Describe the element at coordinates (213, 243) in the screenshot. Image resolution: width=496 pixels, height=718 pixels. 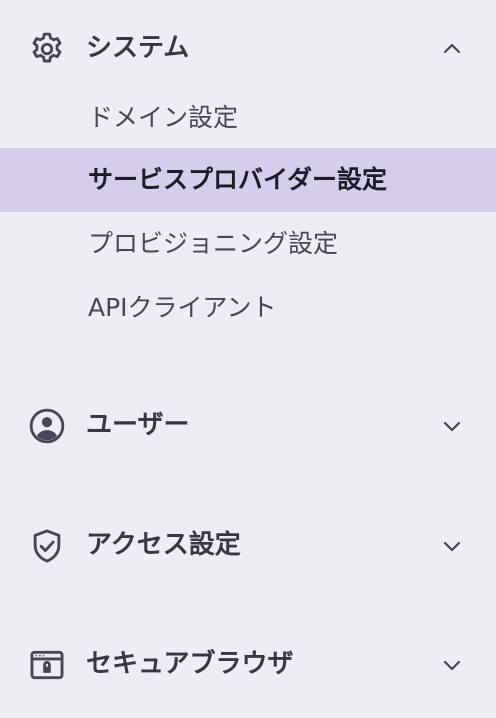
I see `sidebar-item-label: プロビジョニング設定` at that location.